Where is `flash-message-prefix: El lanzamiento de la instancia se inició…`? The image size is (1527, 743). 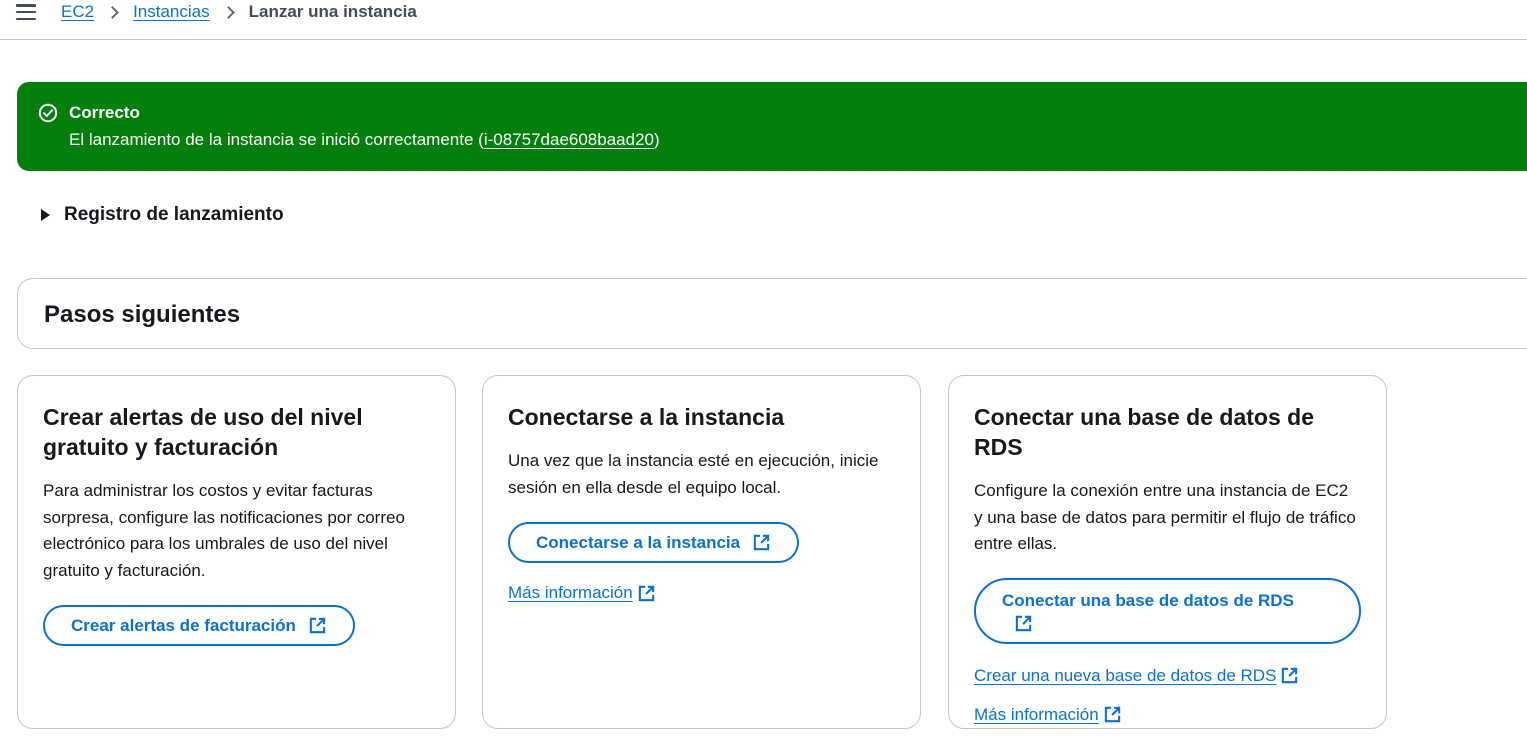 flash-message-prefix: El lanzamiento de la instancia se inició… is located at coordinates (276, 139).